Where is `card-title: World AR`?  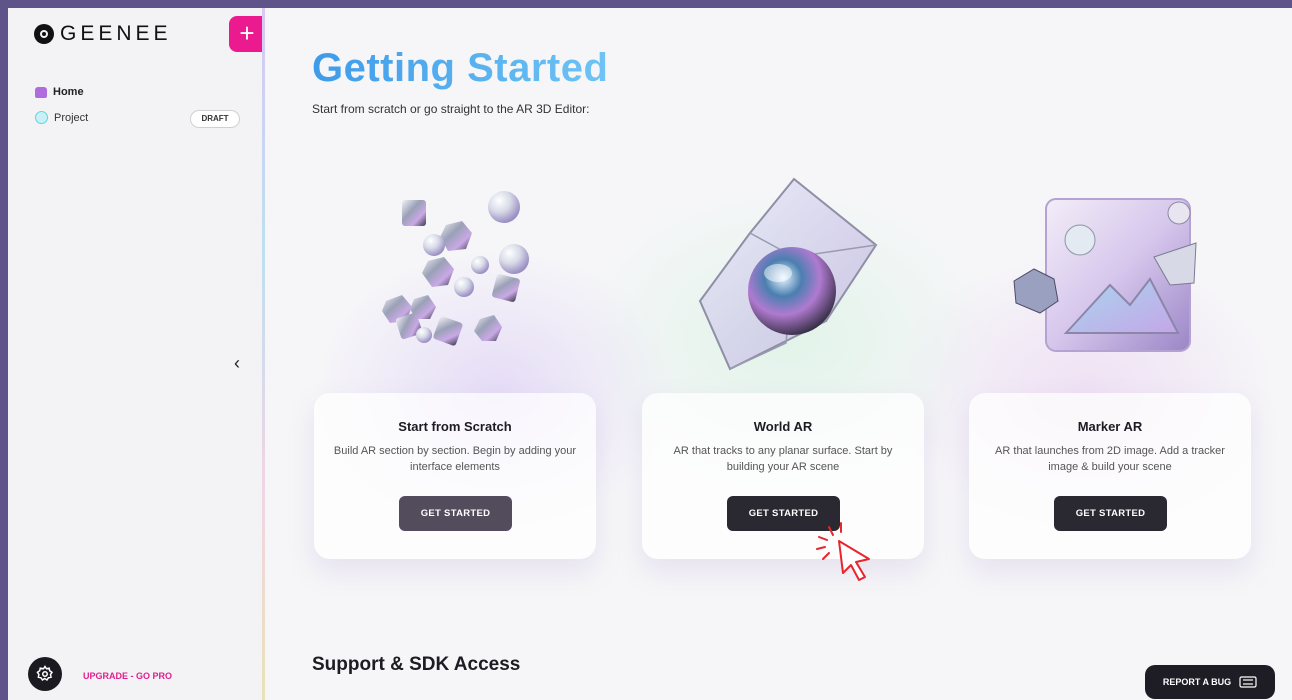 card-title: World AR is located at coordinates (783, 426).